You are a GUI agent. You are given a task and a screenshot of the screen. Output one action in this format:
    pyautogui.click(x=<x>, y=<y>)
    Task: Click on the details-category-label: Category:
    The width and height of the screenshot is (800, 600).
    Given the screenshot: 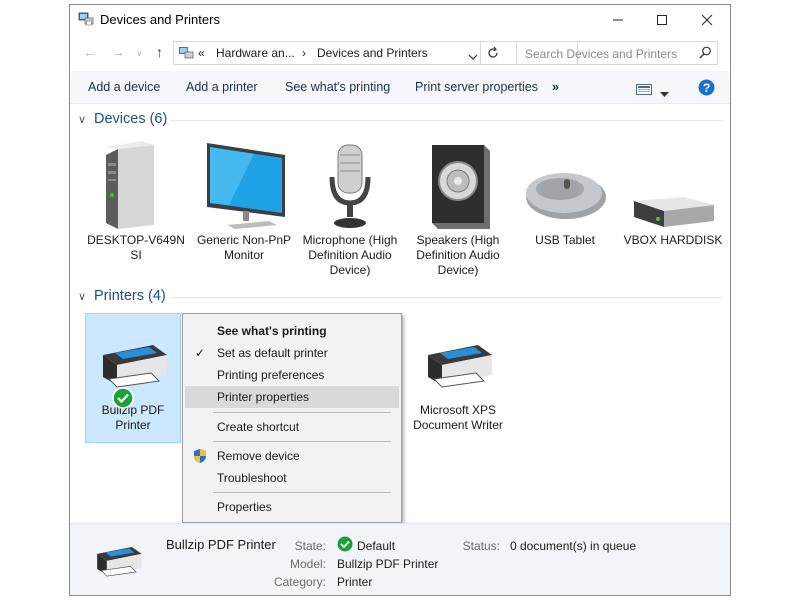 What is the action you would take?
    pyautogui.click(x=299, y=582)
    